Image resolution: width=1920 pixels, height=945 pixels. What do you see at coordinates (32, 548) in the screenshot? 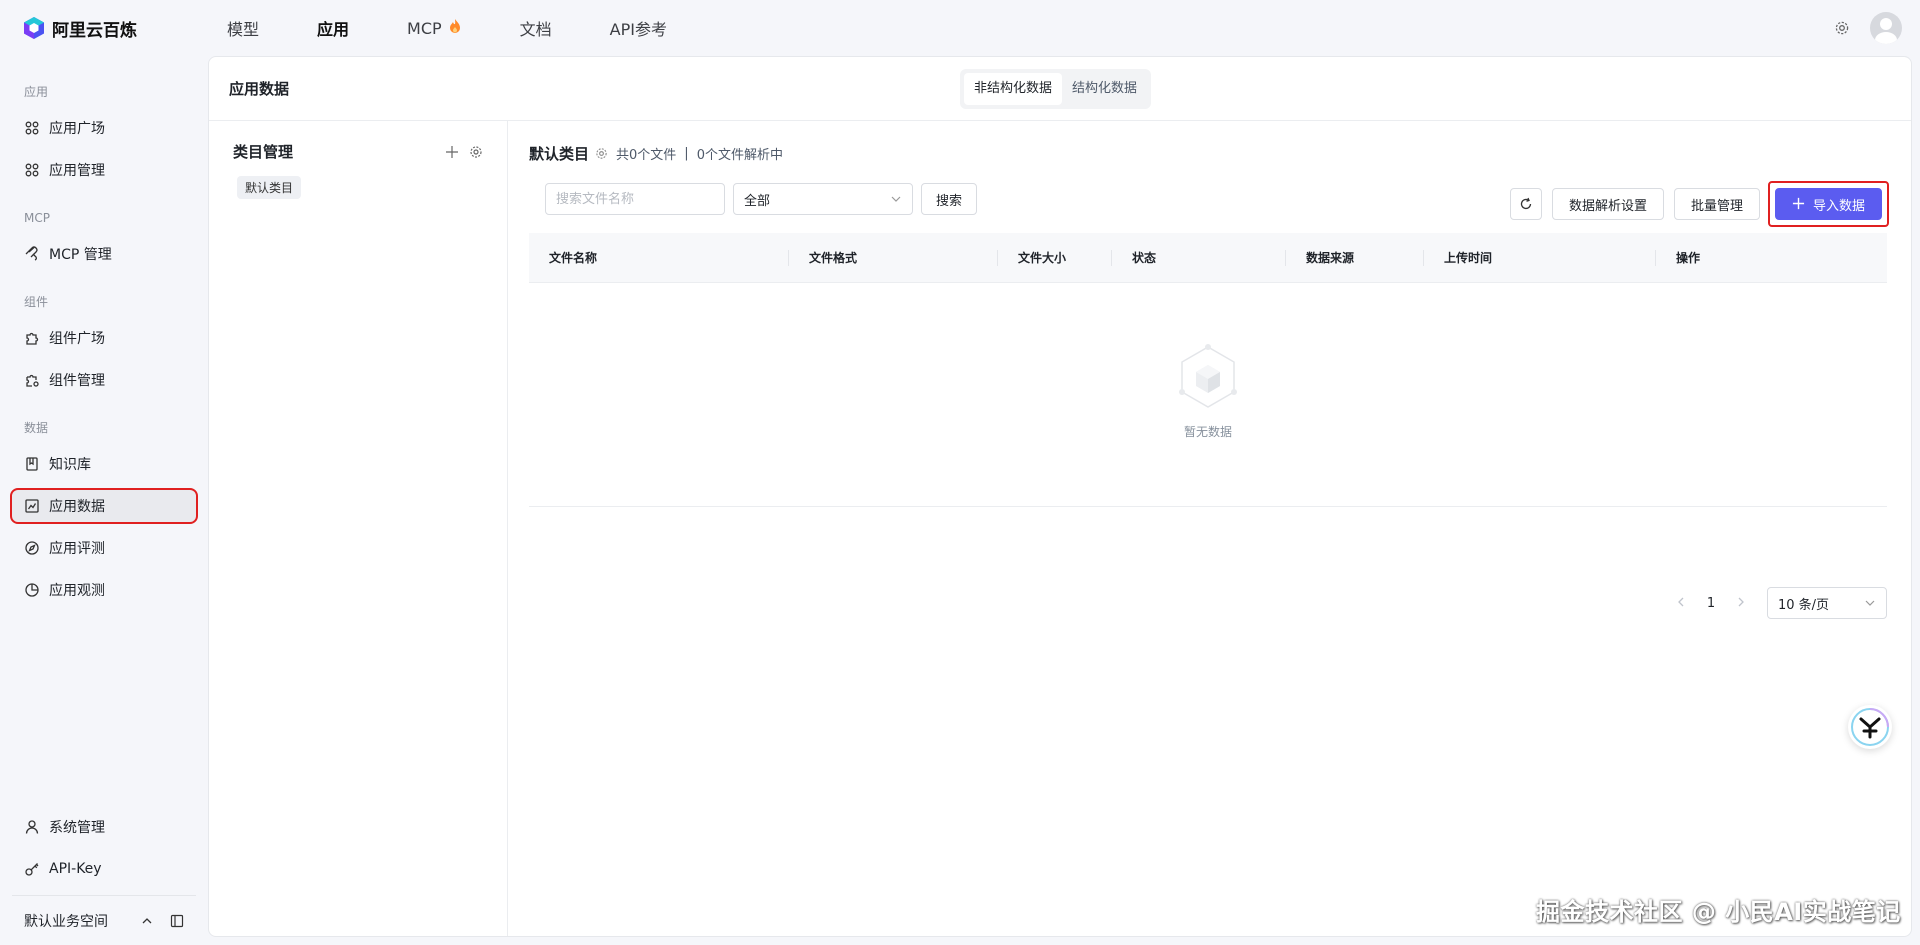
I see `compass-icon` at bounding box center [32, 548].